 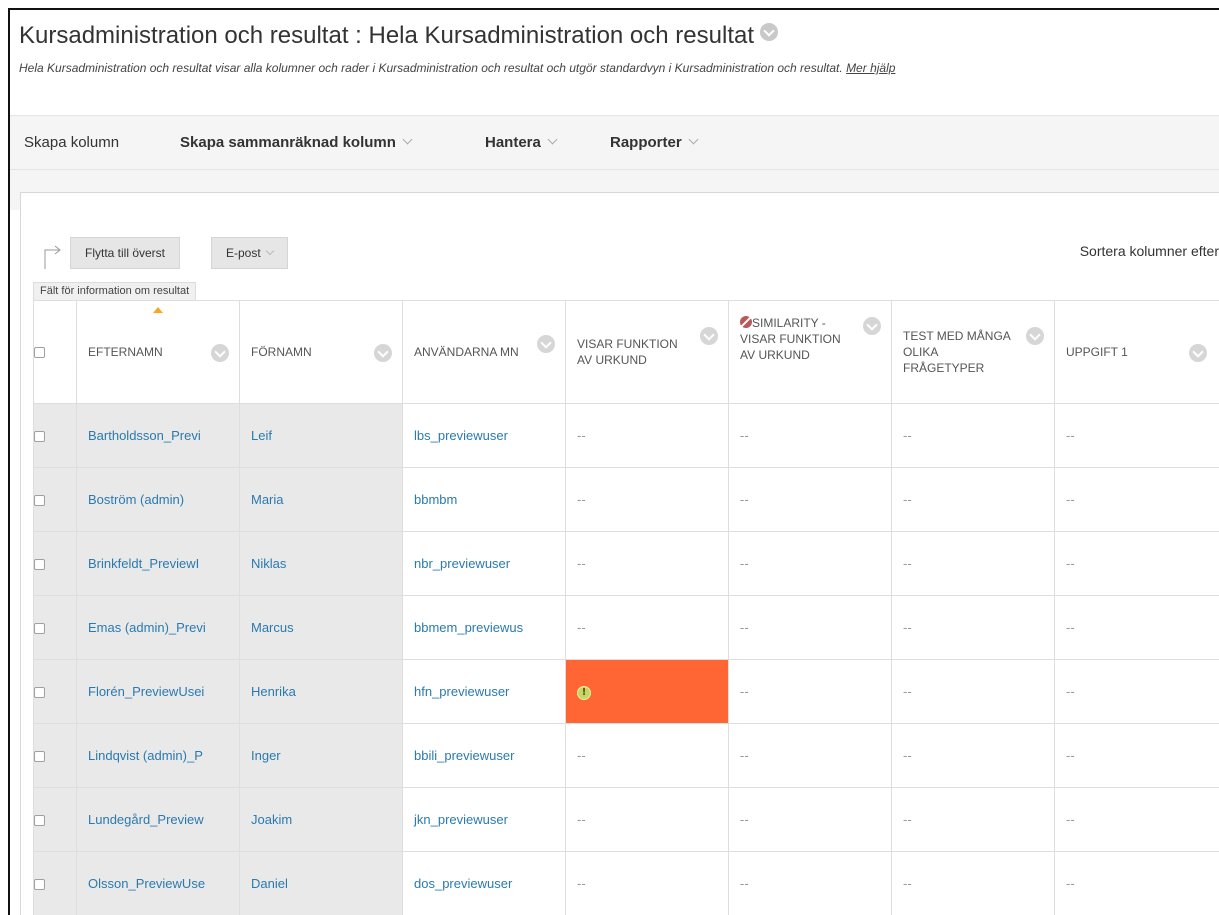 What do you see at coordinates (268, 563) in the screenshot?
I see `firstname-link: Niklas` at bounding box center [268, 563].